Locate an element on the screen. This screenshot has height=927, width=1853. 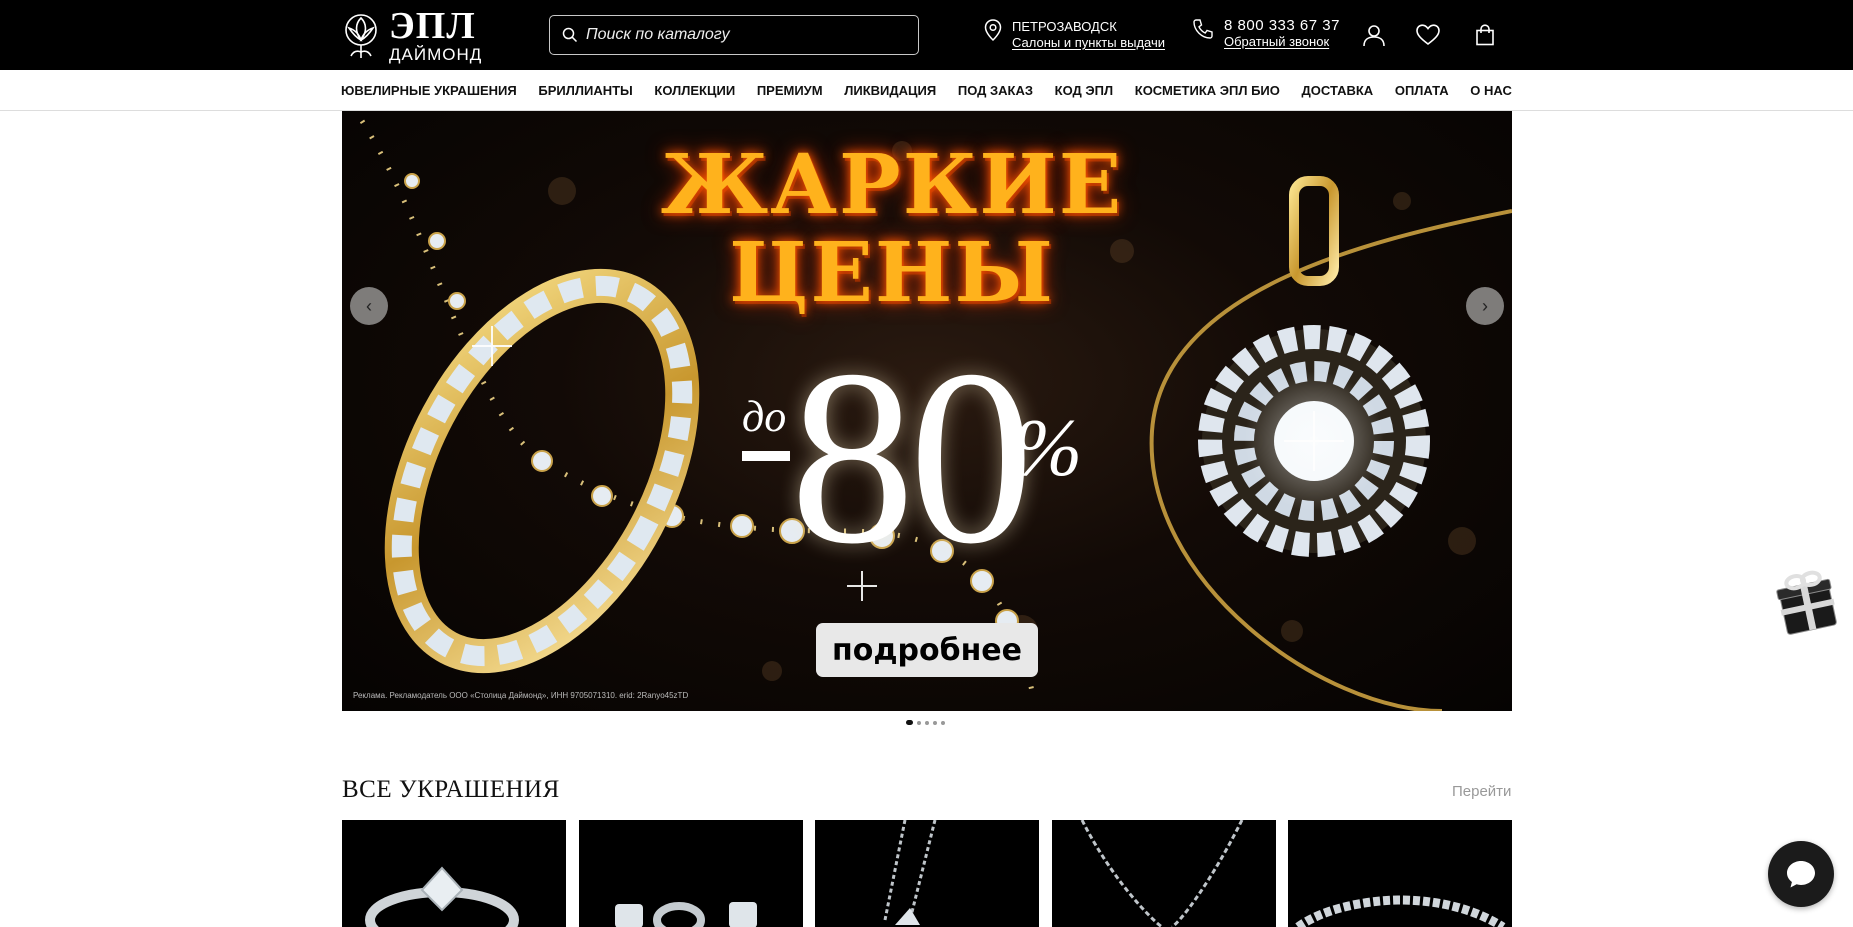
discount-prefix: до is located at coordinates (764, 416).